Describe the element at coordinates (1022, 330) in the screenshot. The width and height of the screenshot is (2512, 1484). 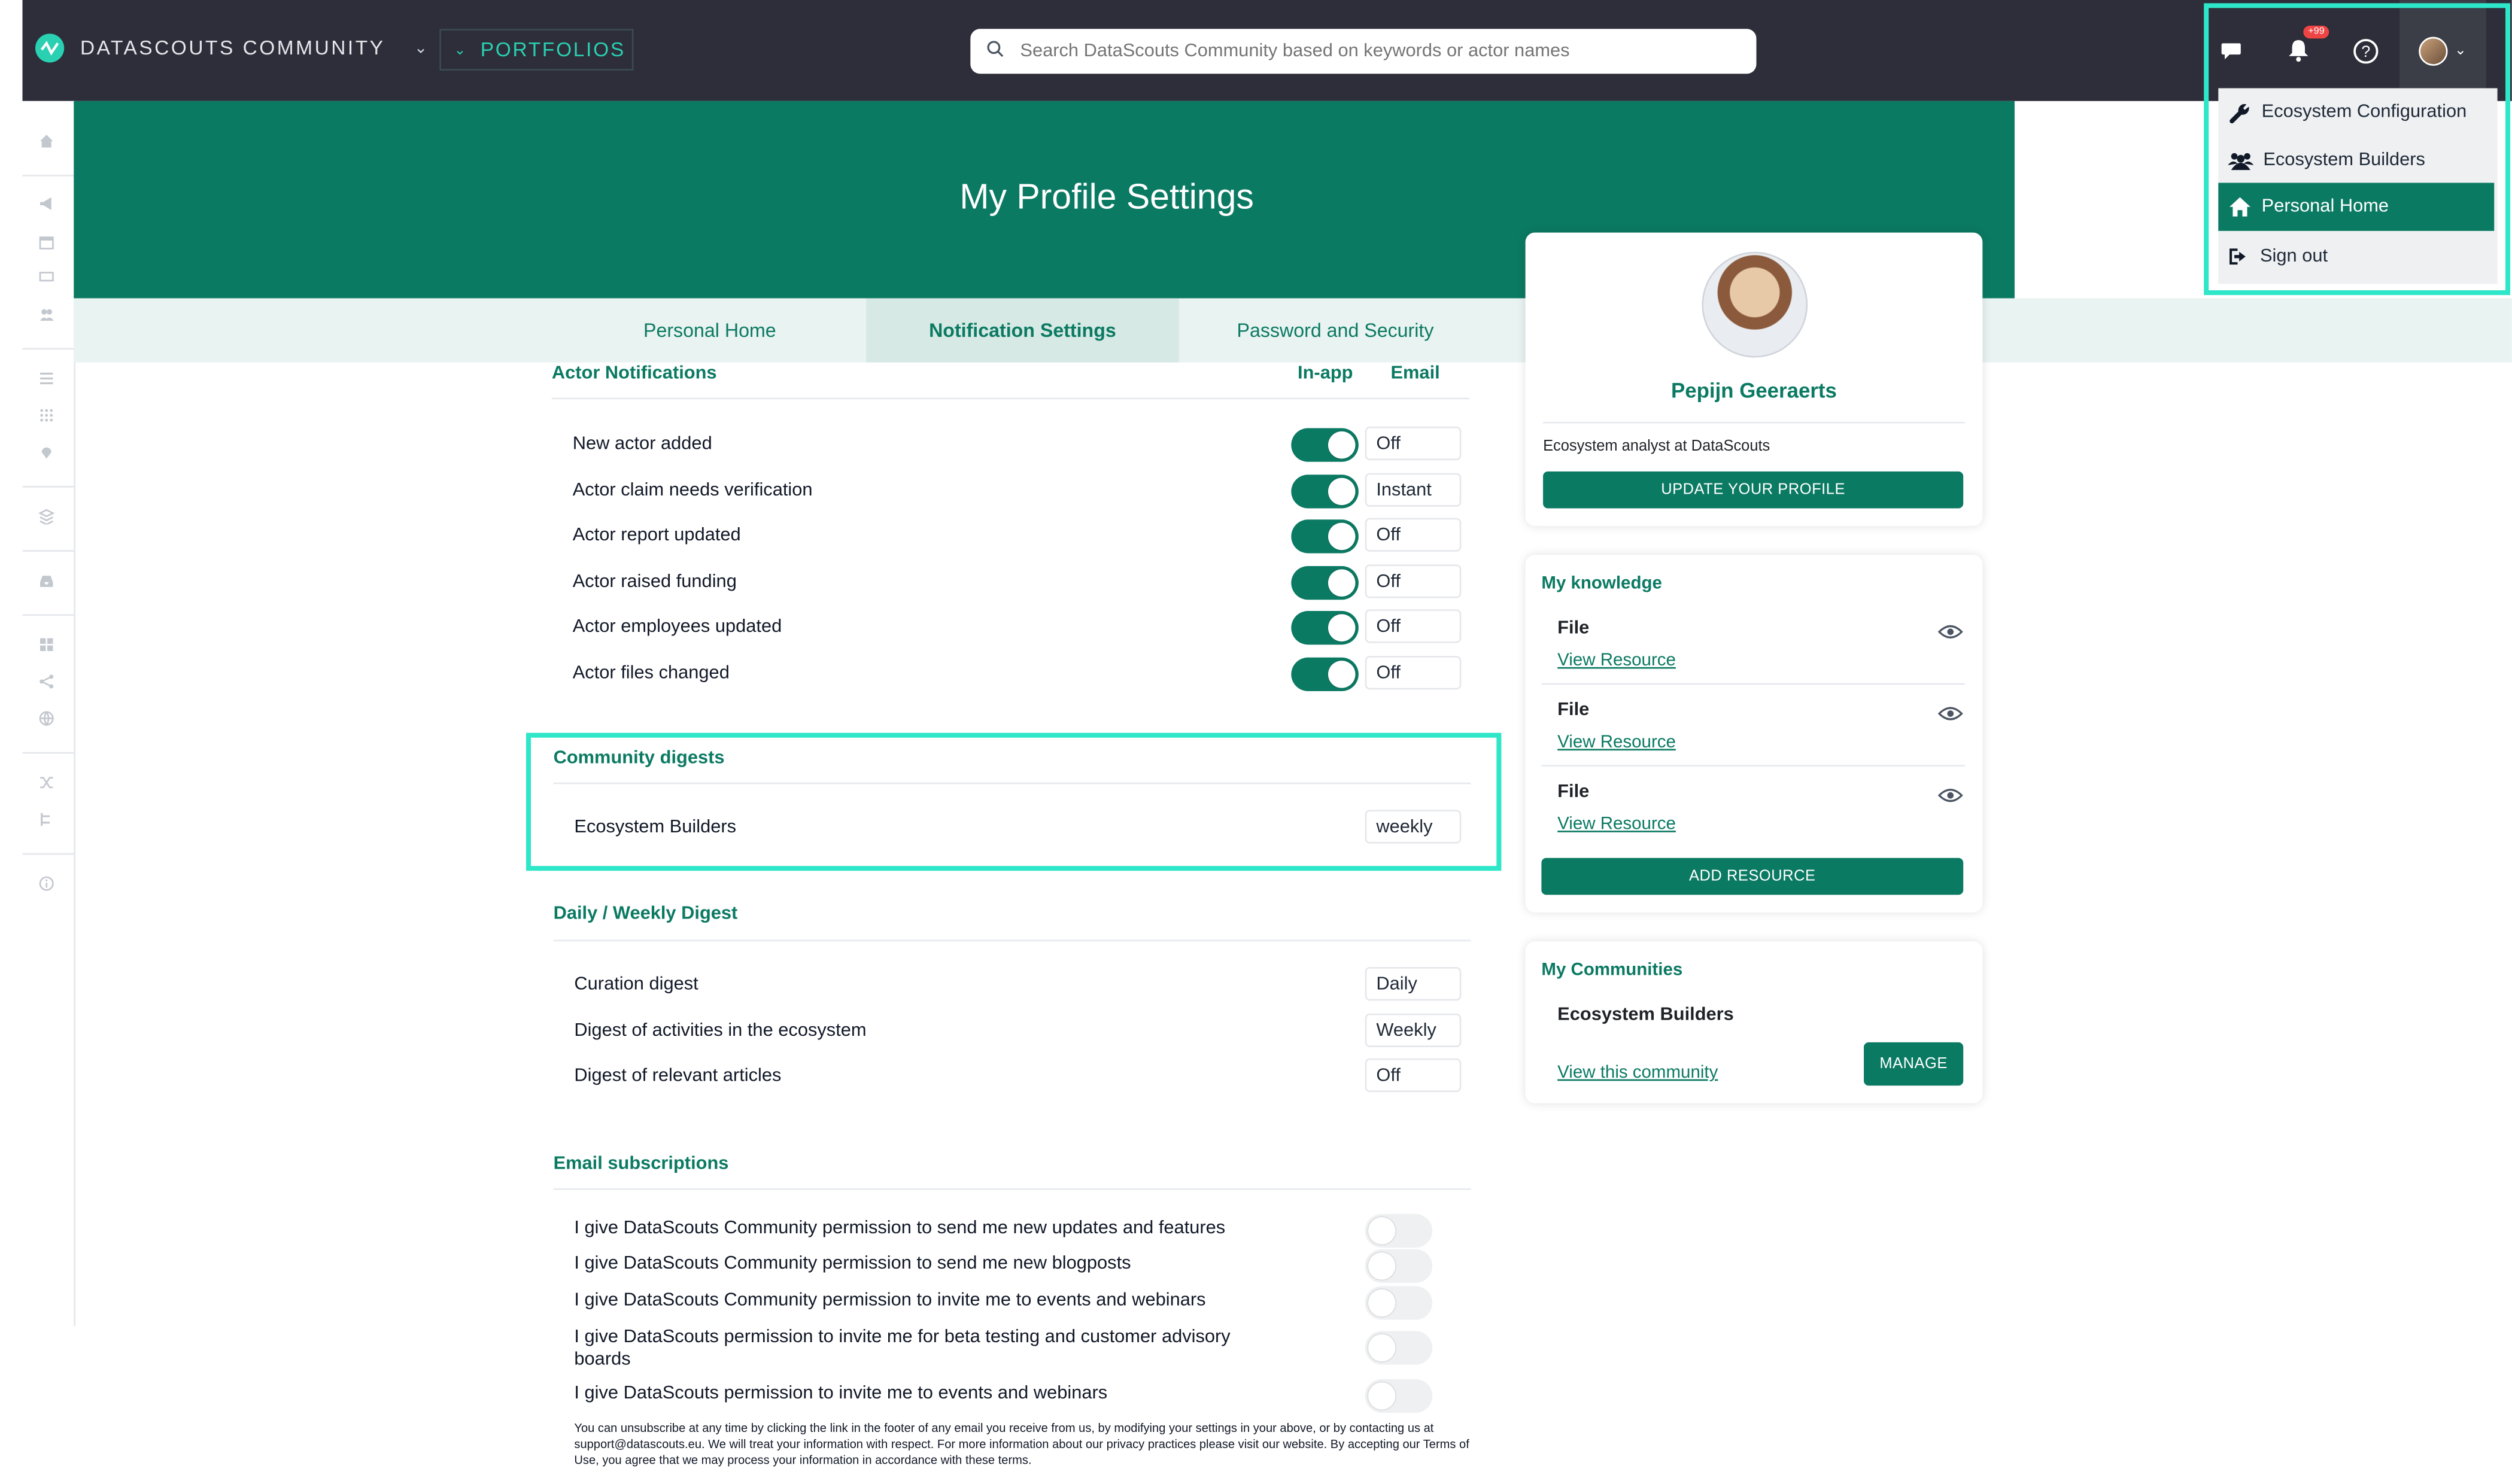
I see `tab-notification-settings: Notification Settings` at that location.